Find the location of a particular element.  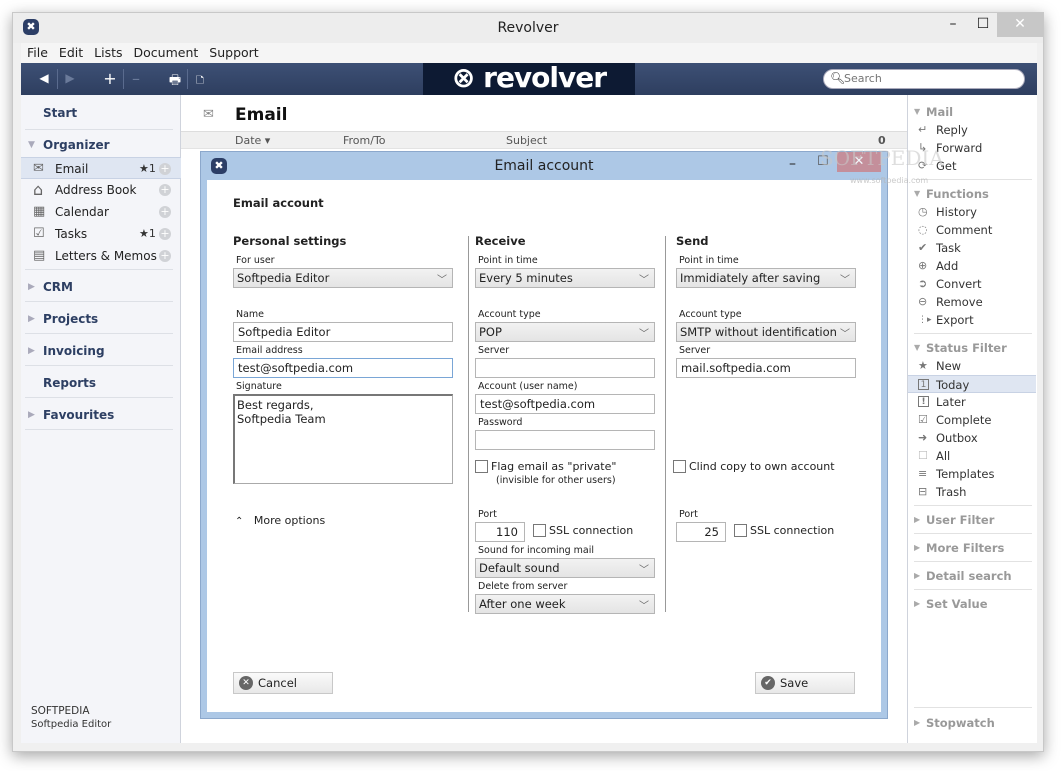

filter-all: ☐ All is located at coordinates (972, 456).